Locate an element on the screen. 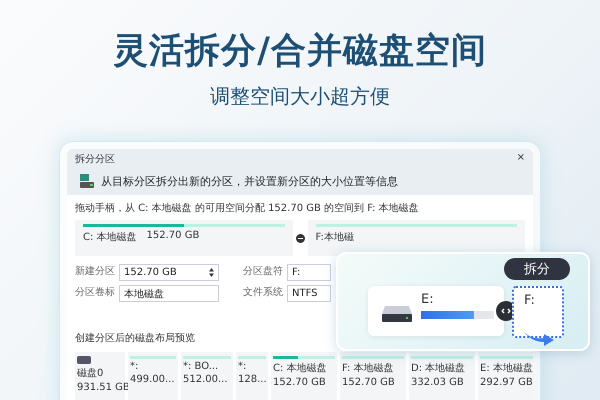 The image size is (600, 400). partition-size: 332.03 GB is located at coordinates (437, 382).